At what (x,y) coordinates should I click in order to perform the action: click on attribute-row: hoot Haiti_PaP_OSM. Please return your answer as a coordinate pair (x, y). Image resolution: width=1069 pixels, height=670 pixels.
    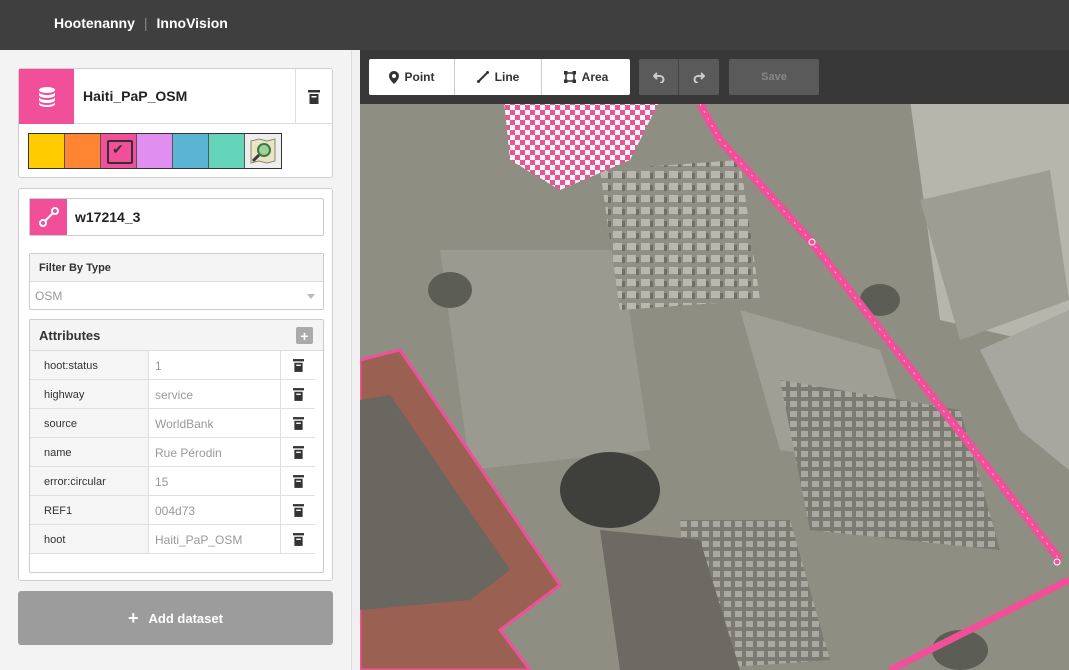
    Looking at the image, I should click on (172, 539).